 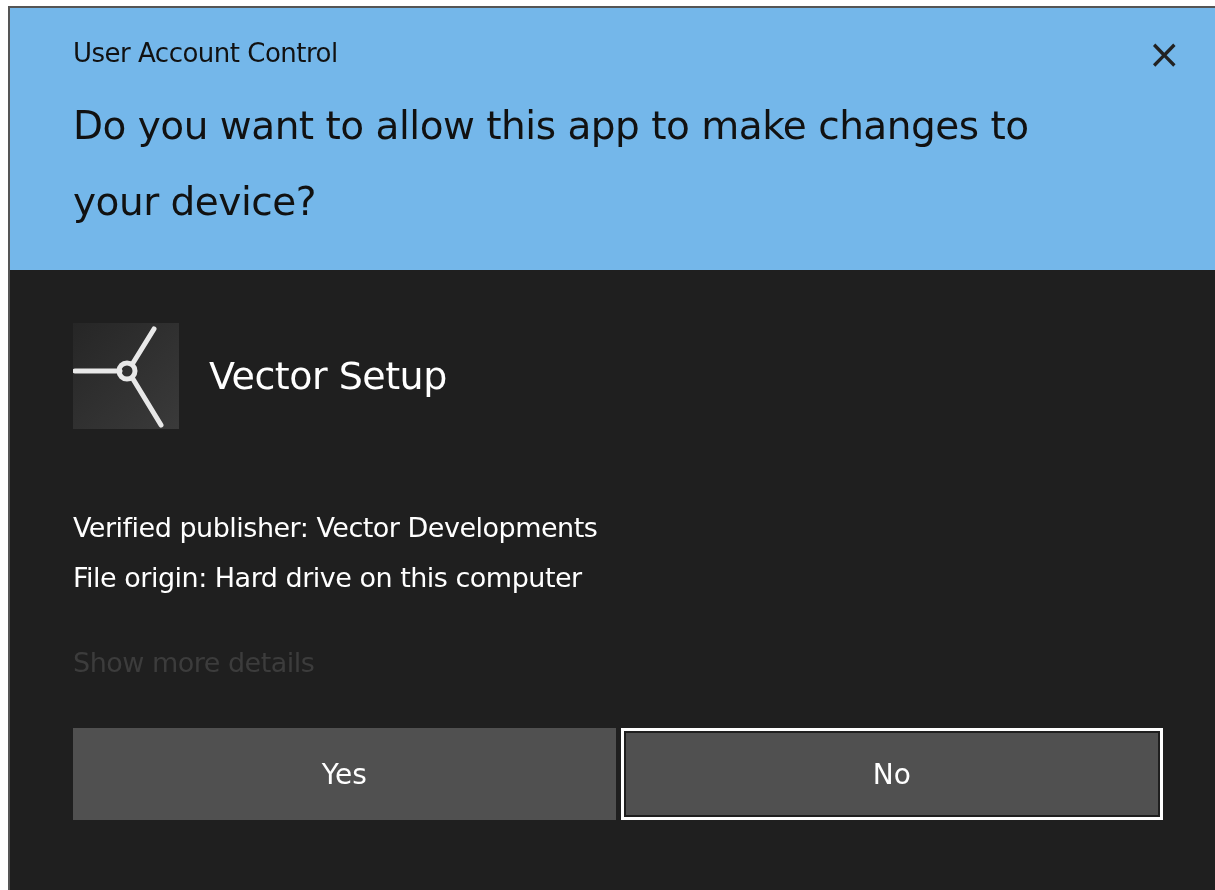 What do you see at coordinates (126, 376) in the screenshot?
I see `app-icon` at bounding box center [126, 376].